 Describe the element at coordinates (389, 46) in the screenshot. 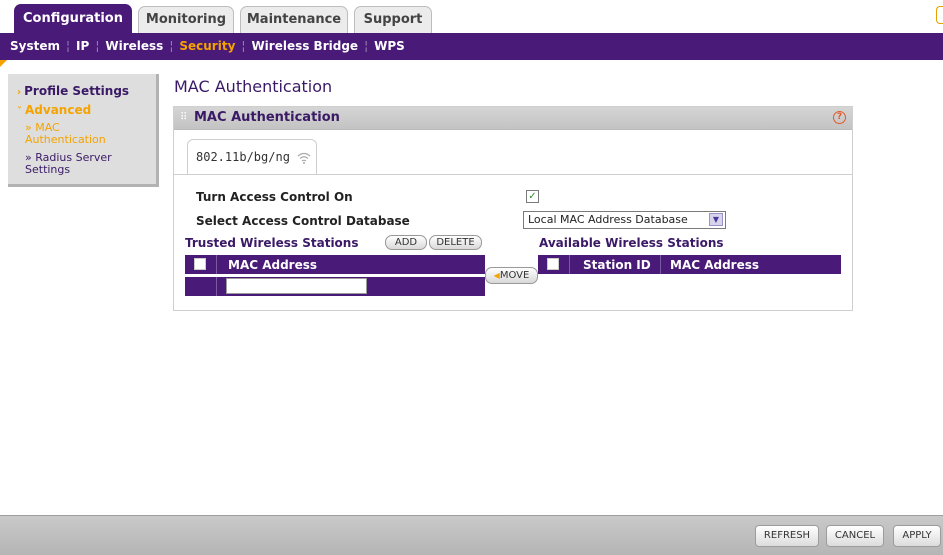

I see `subnav-wps: WPS` at that location.